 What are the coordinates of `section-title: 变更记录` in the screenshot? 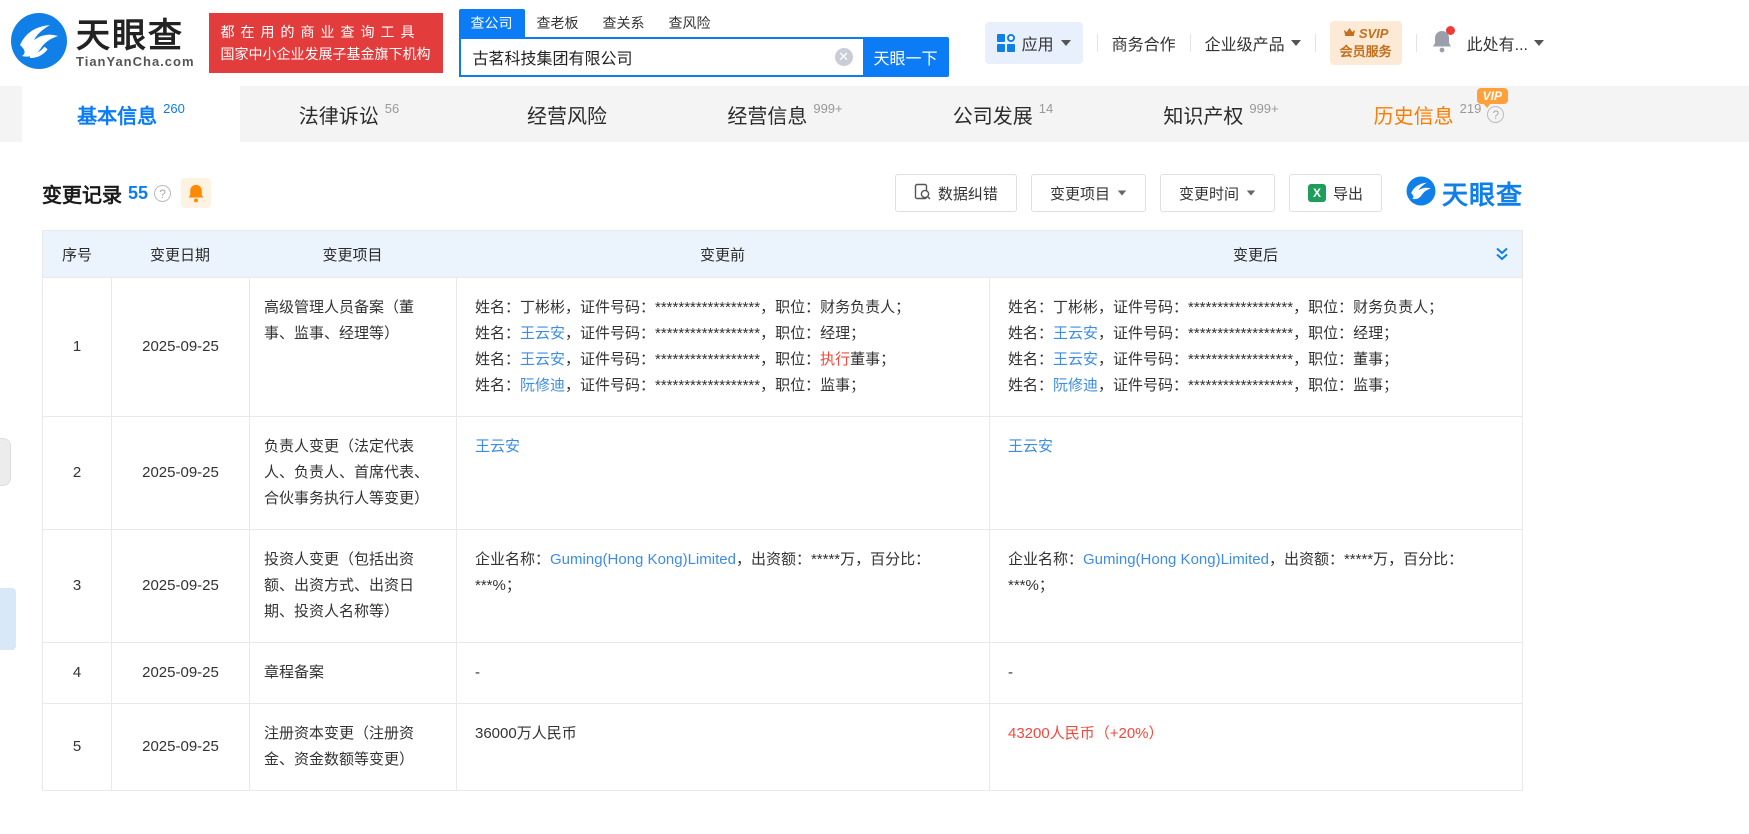 It's located at (82, 195).